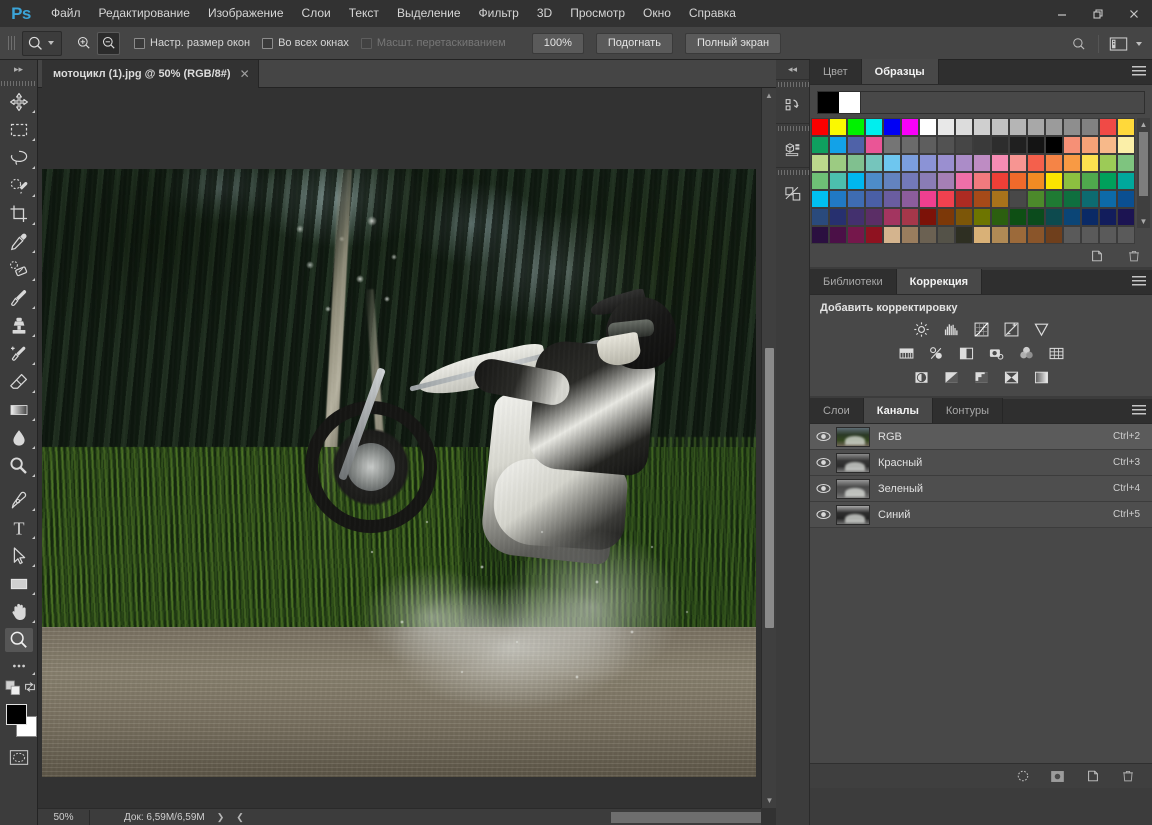 The width and height of the screenshot is (1152, 825). What do you see at coordinates (13, 690) in the screenshot?
I see `default-colors-button` at bounding box center [13, 690].